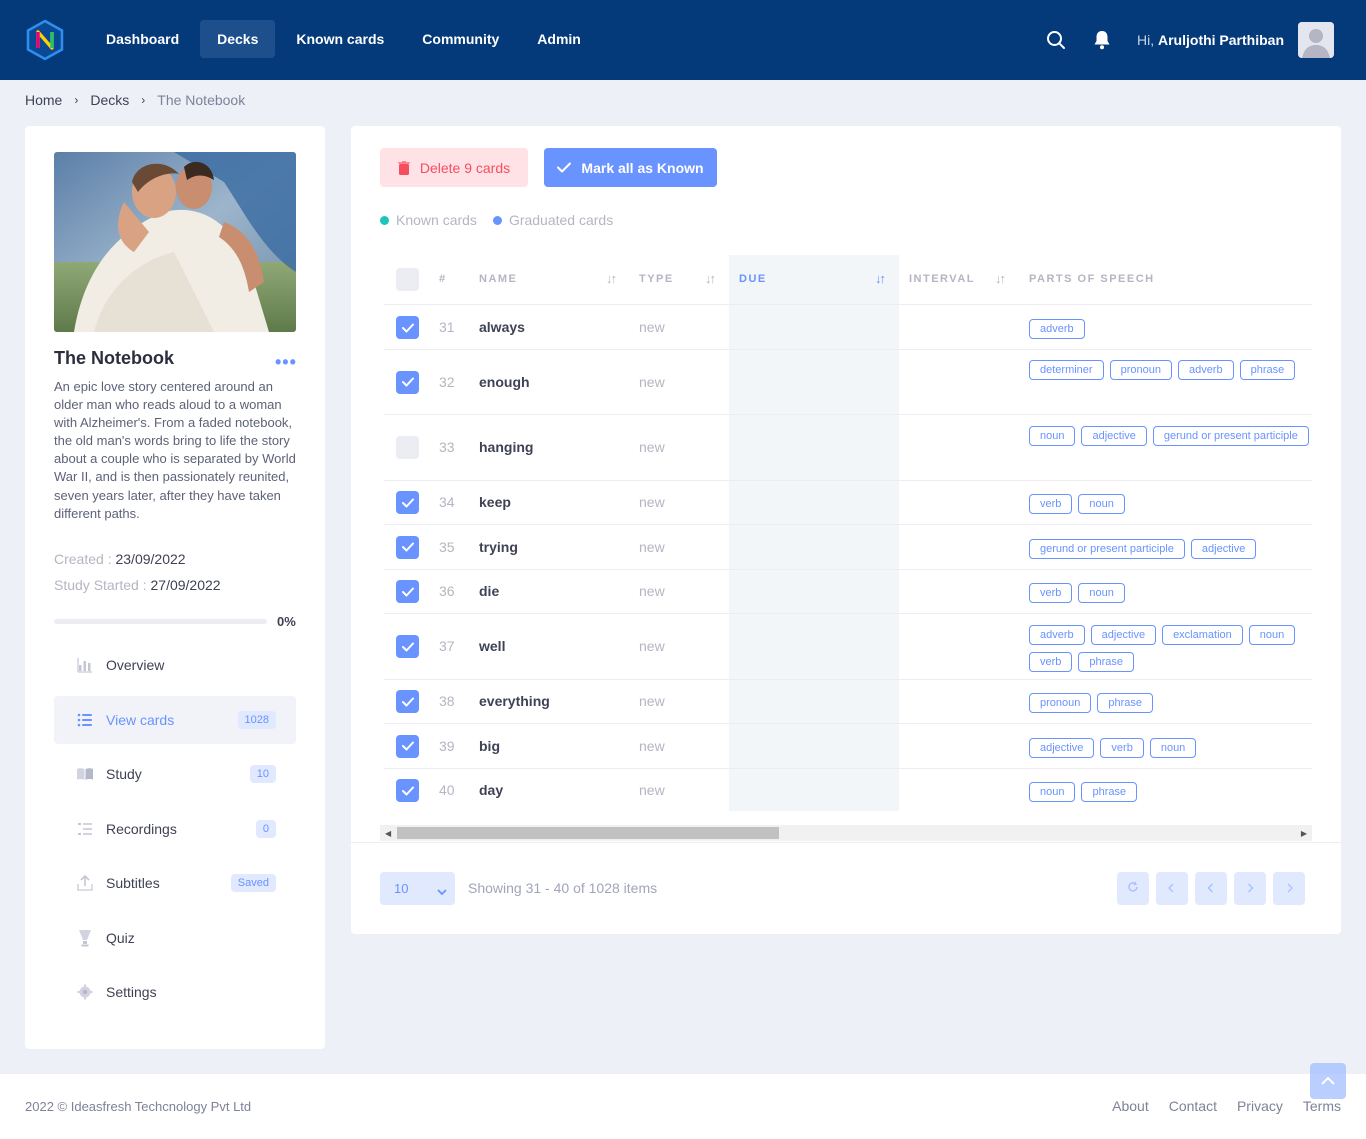  I want to click on scroll-left-icon: ◀, so click(388, 833).